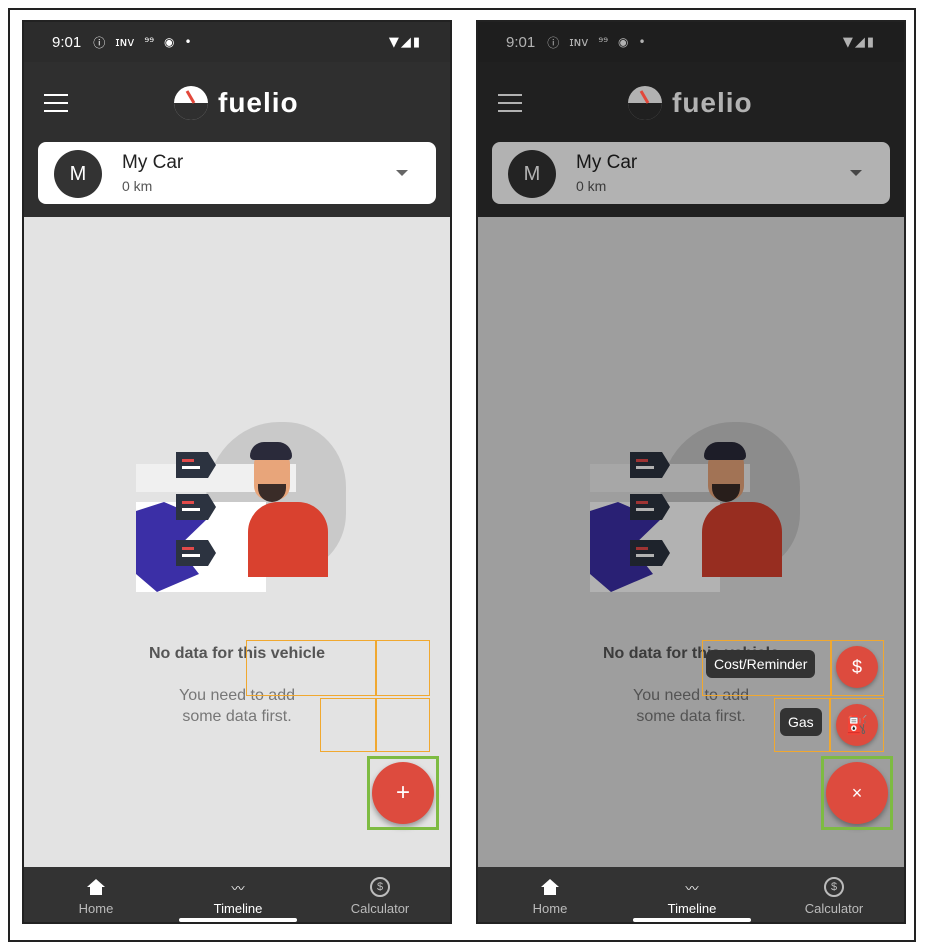  I want to click on vehicle-selector: M My Car 0 km, so click(237, 173).